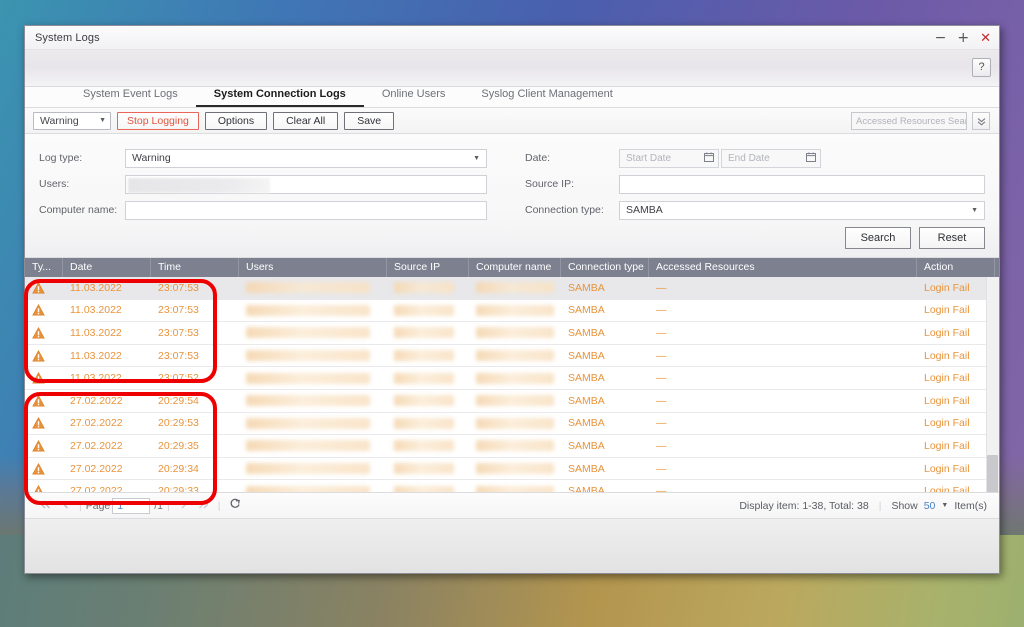 Image resolution: width=1024 pixels, height=627 pixels. I want to click on row-accessed-resources-cell: —, so click(661, 423).